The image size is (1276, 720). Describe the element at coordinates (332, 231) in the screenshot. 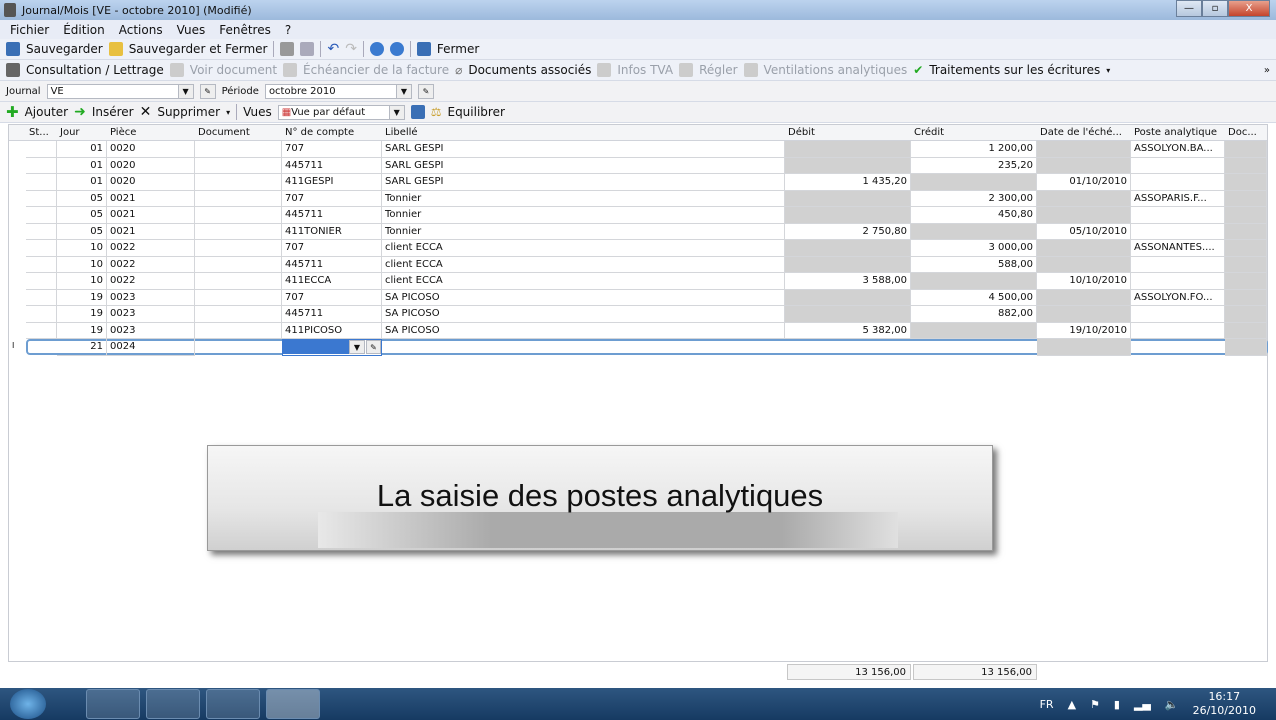

I see `cell-compte: 411TONIER` at that location.